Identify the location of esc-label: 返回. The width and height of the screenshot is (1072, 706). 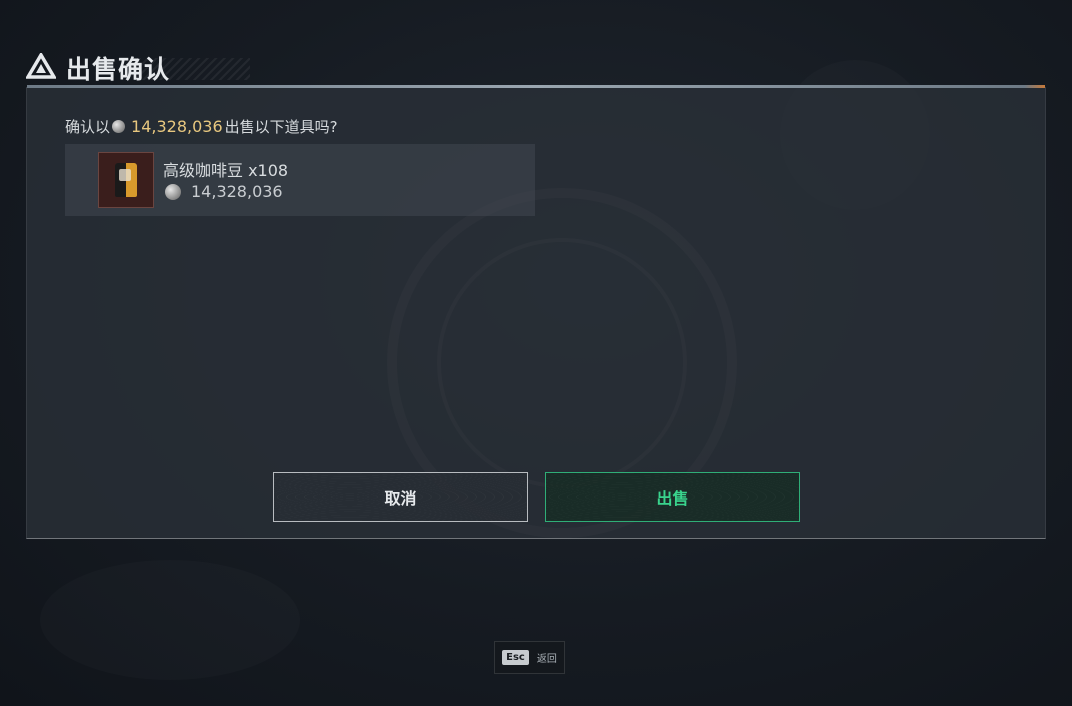
(546, 659).